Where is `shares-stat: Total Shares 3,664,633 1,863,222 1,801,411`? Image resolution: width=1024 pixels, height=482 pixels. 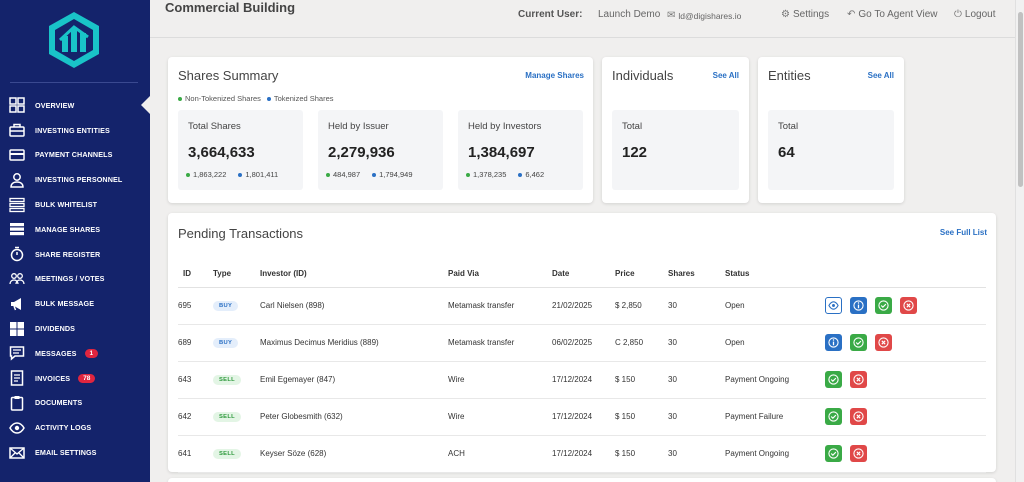 shares-stat: Total Shares 3,664,633 1,863,222 1,801,411 is located at coordinates (240, 150).